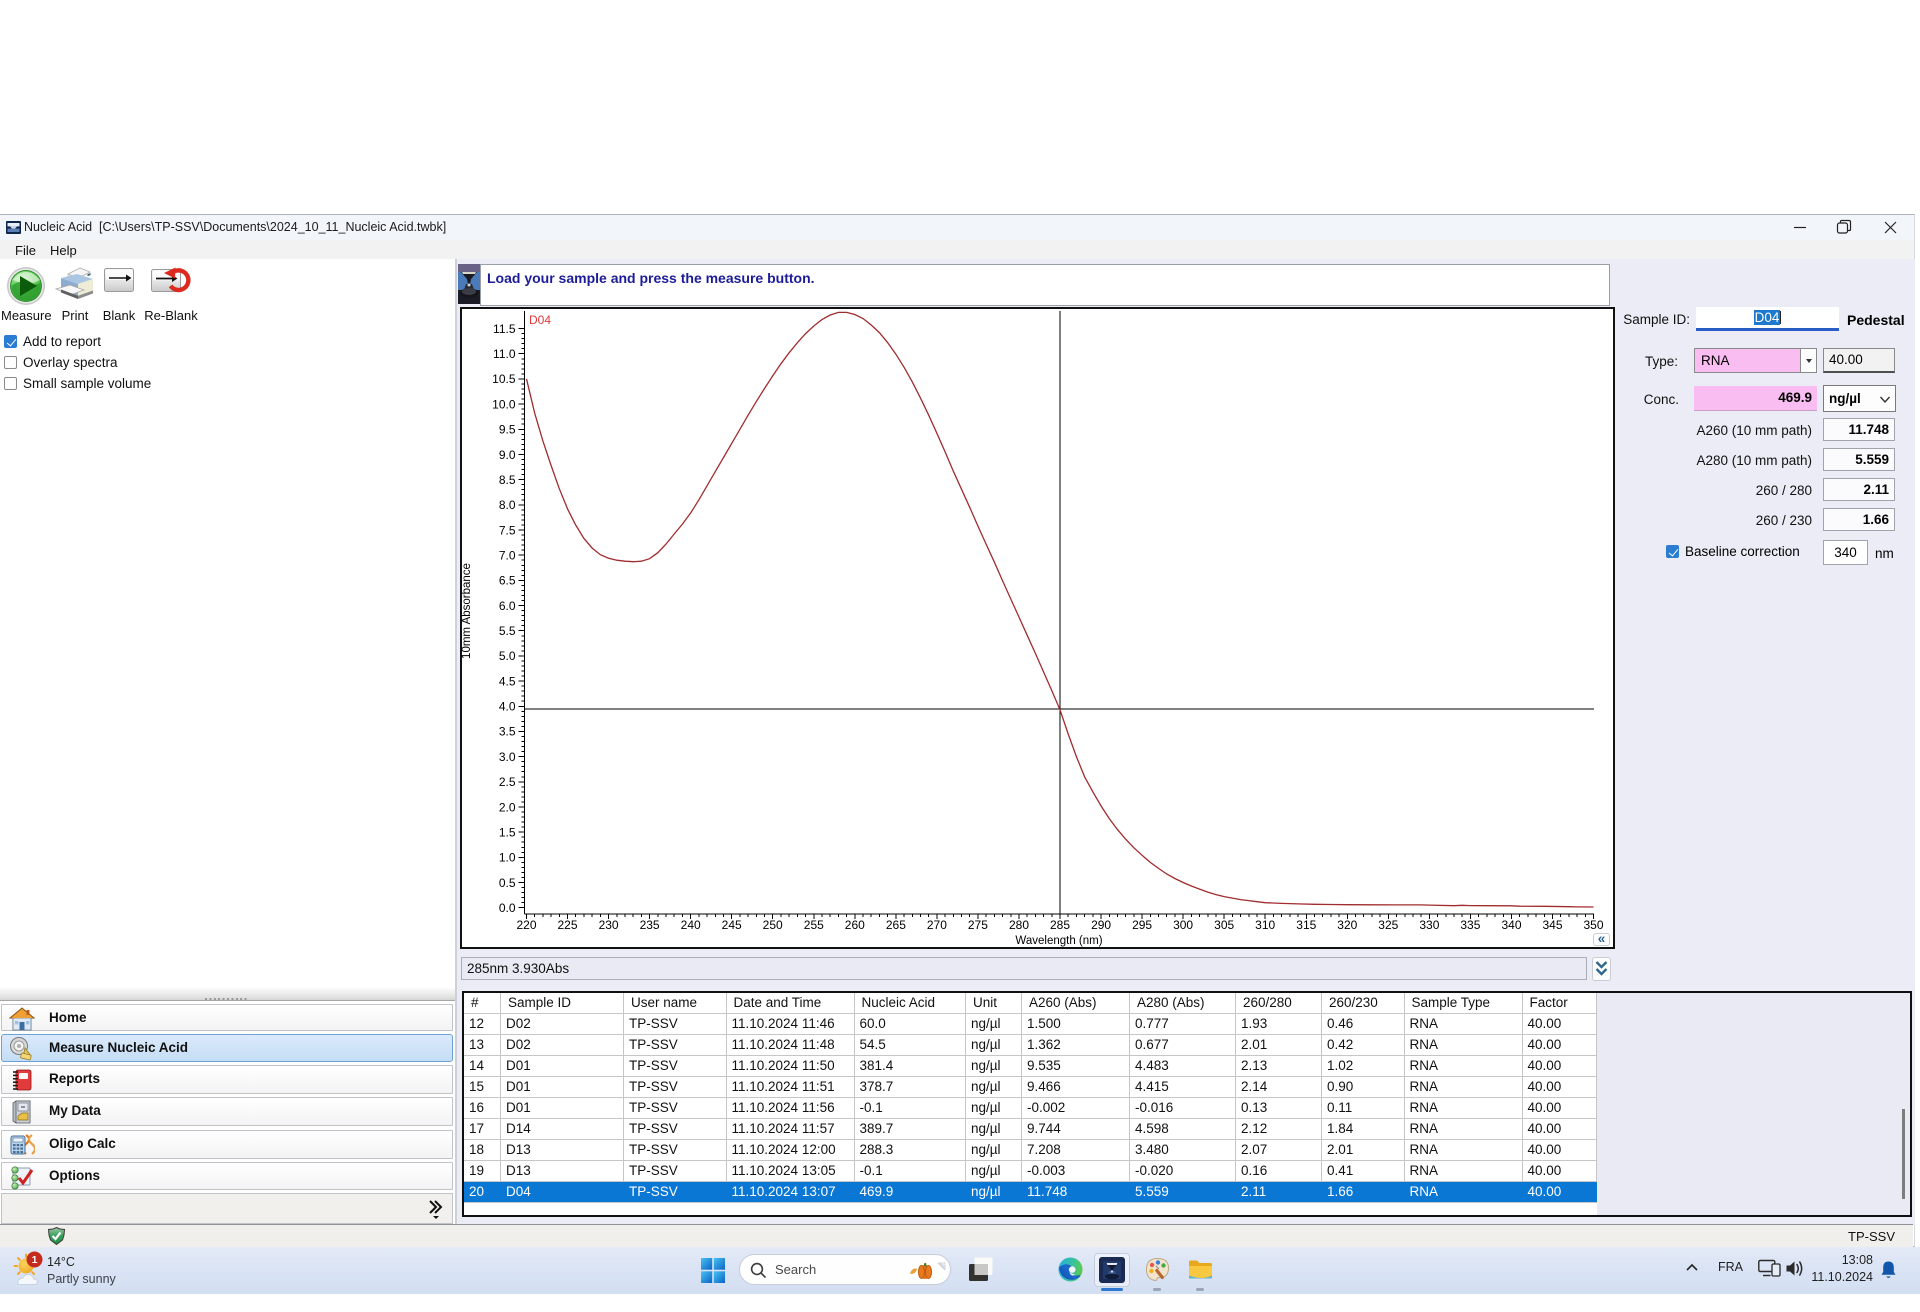  Describe the element at coordinates (507, 858) in the screenshot. I see `svg-text: 1.0` at that location.